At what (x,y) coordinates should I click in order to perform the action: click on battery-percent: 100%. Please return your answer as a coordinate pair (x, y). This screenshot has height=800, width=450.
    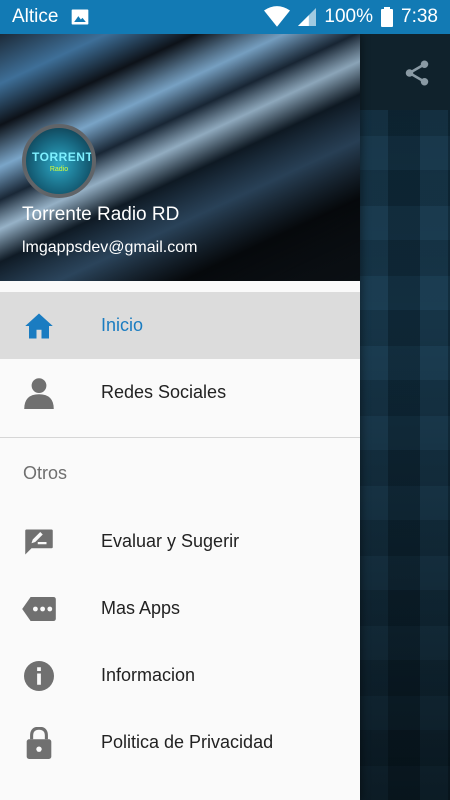
    Looking at the image, I should click on (349, 16).